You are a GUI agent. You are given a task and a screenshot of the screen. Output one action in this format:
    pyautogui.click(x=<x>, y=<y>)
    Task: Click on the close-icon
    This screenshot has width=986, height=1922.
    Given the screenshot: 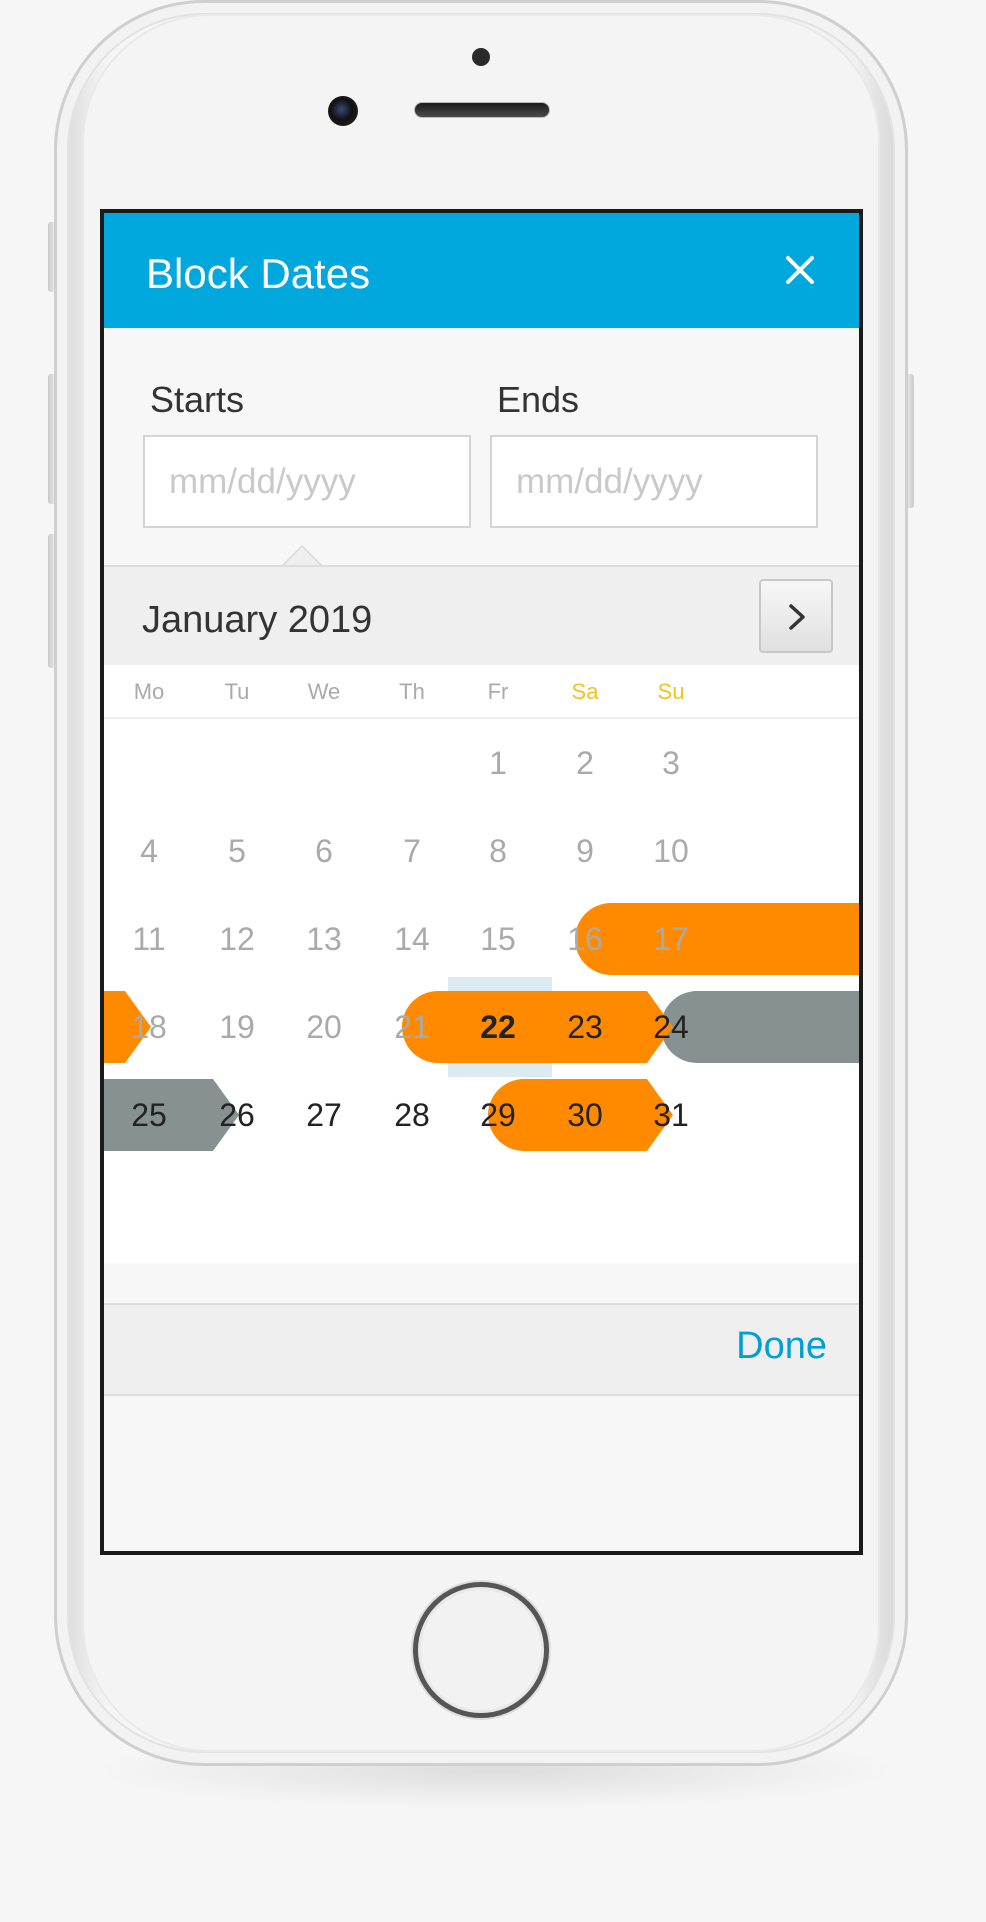 What is the action you would take?
    pyautogui.click(x=800, y=270)
    